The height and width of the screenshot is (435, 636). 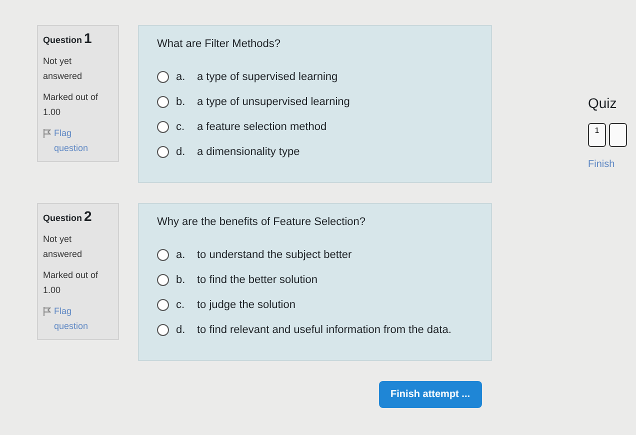 I want to click on question-number: Question 2, so click(x=68, y=217).